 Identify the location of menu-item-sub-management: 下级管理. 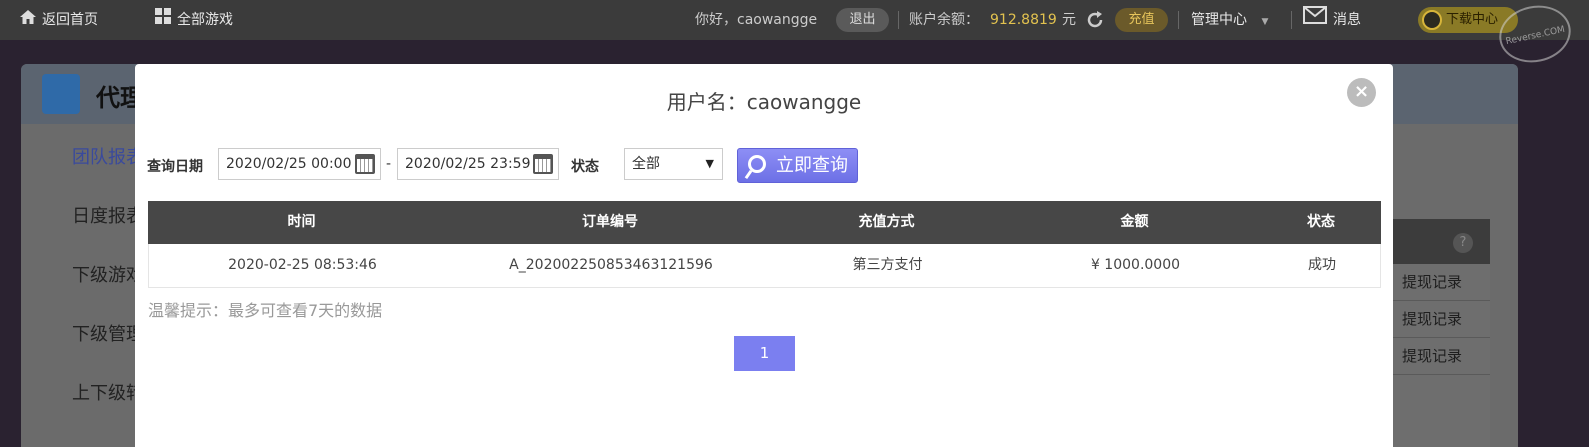
(108, 333).